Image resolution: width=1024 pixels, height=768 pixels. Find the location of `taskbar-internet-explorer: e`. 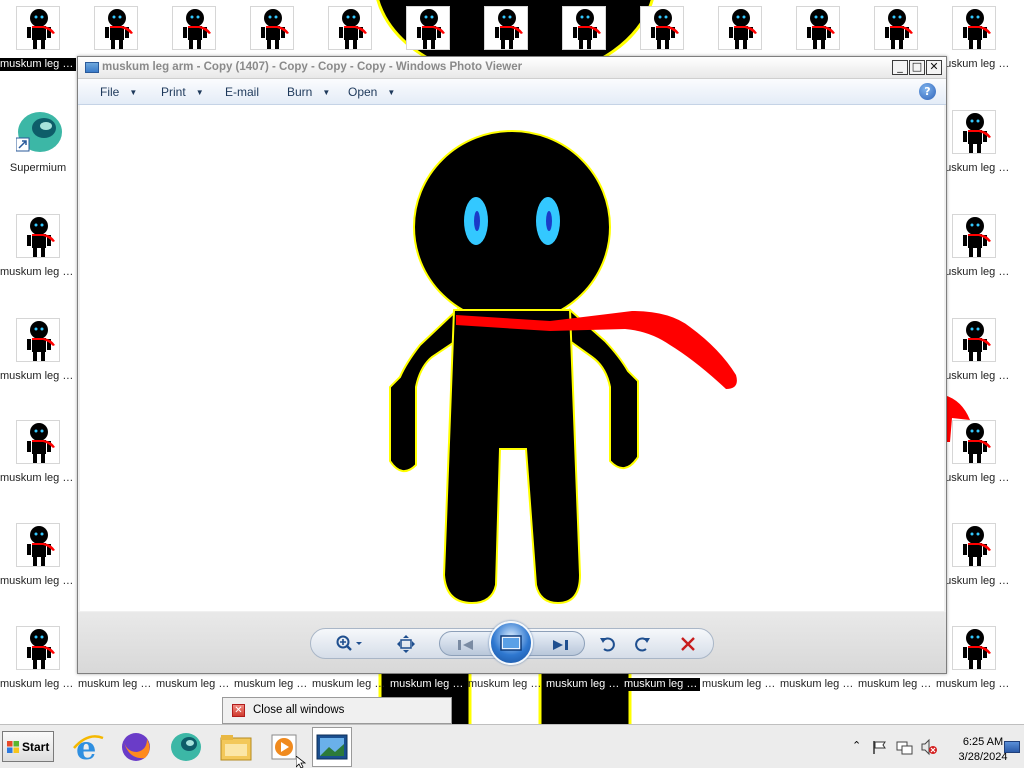

taskbar-internet-explorer: e is located at coordinates (88, 747).